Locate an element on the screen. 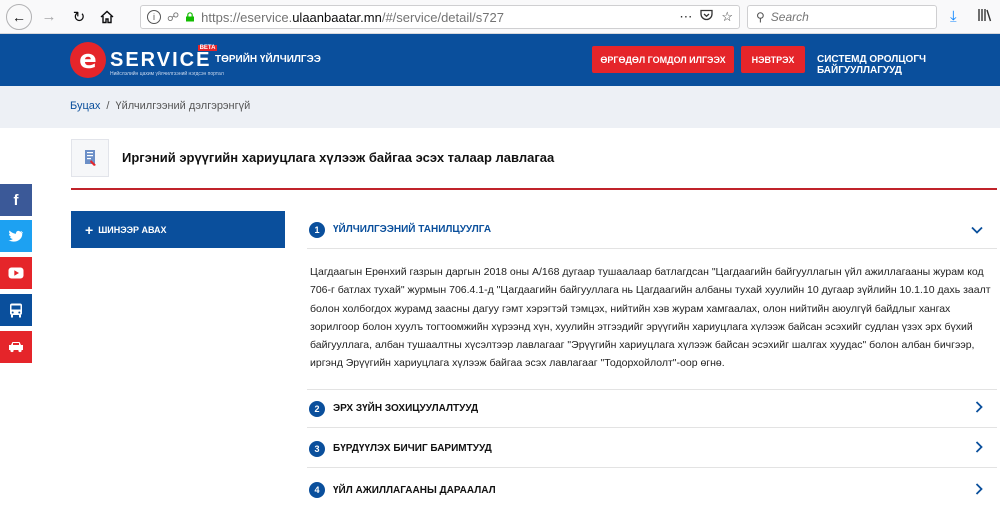 The image size is (1000, 509). info-icon: i is located at coordinates (154, 17).